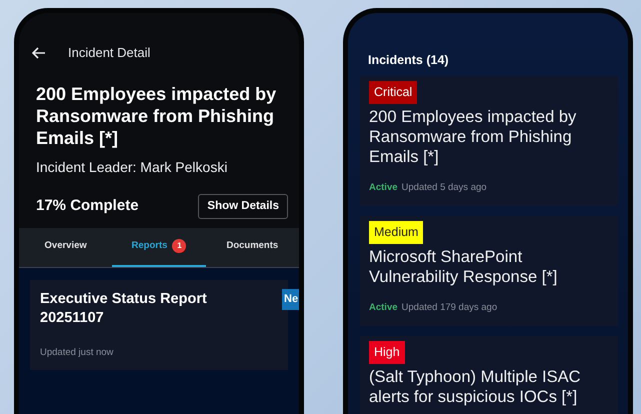 The height and width of the screenshot is (414, 641). Describe the element at coordinates (77, 353) in the screenshot. I see `updated-text: Updated just now` at that location.